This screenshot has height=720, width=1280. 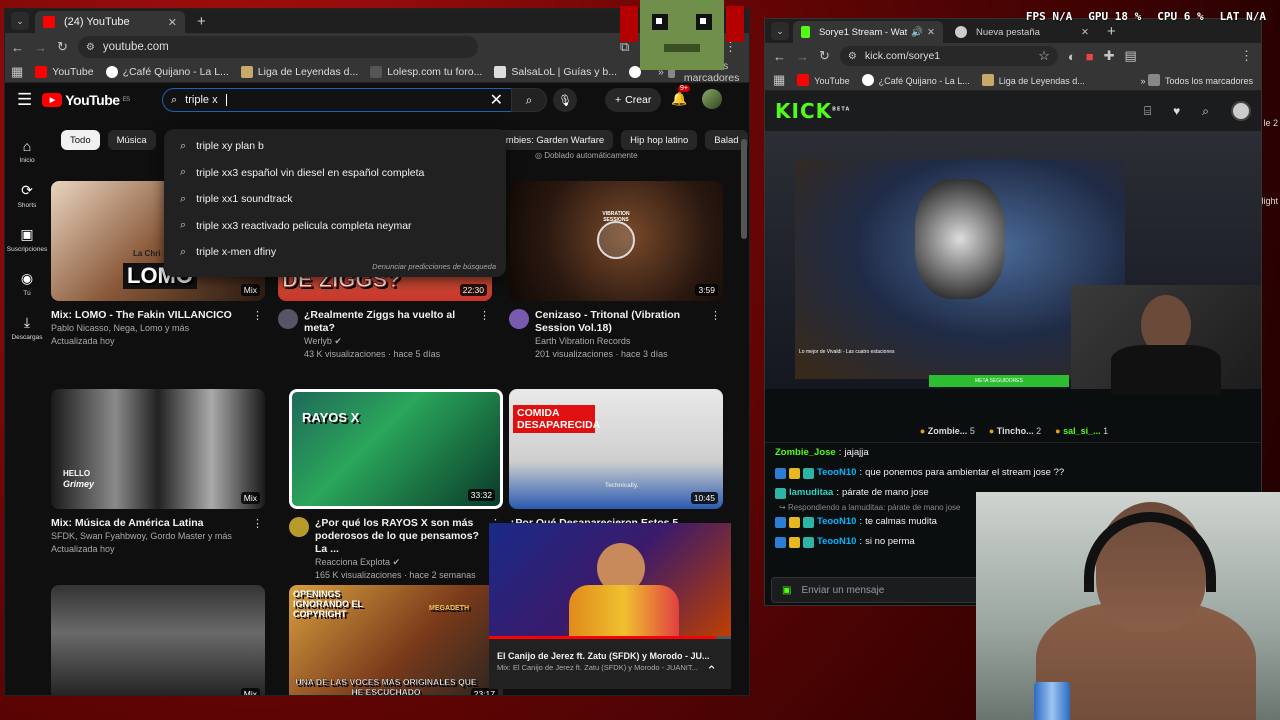 What do you see at coordinates (337, 100) in the screenshot?
I see `search-input: ⌕ triple x ✕` at bounding box center [337, 100].